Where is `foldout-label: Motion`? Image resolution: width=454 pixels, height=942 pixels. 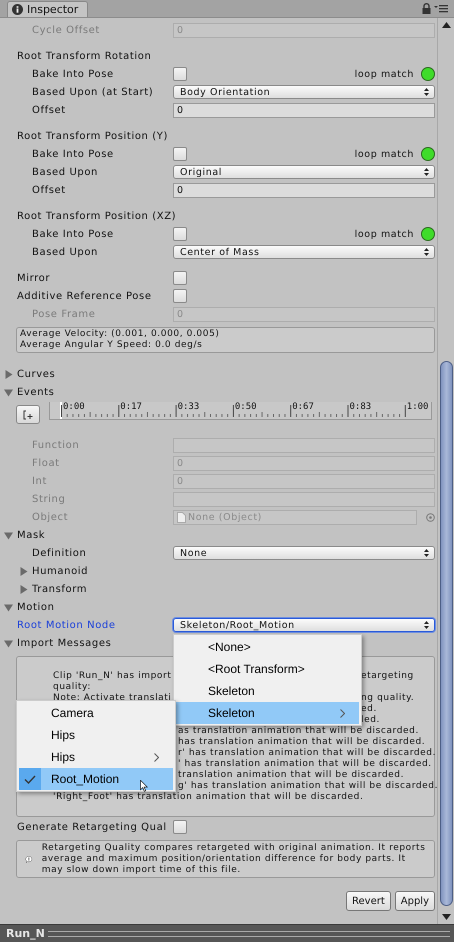
foldout-label: Motion is located at coordinates (36, 607).